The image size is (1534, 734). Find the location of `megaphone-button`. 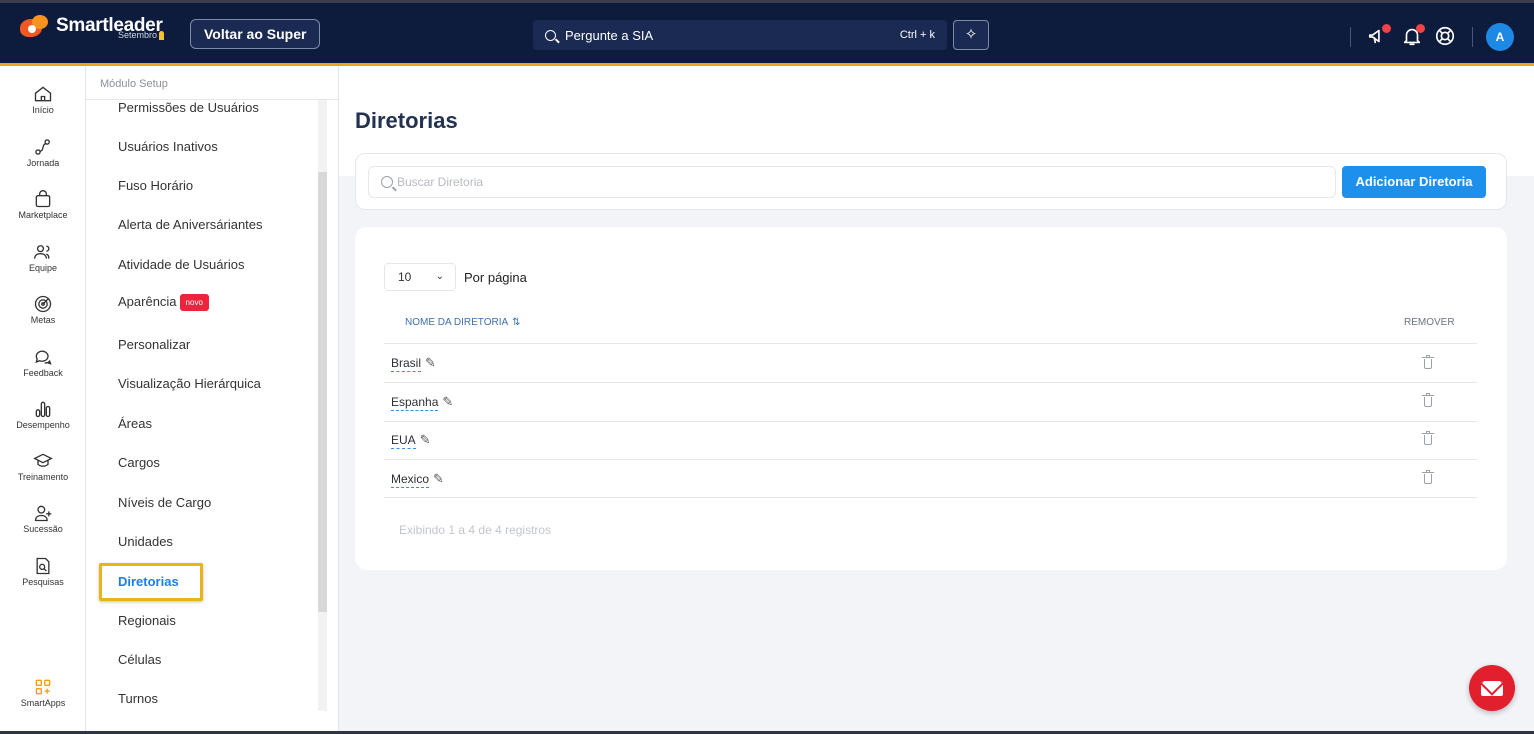

megaphone-button is located at coordinates (1378, 36).